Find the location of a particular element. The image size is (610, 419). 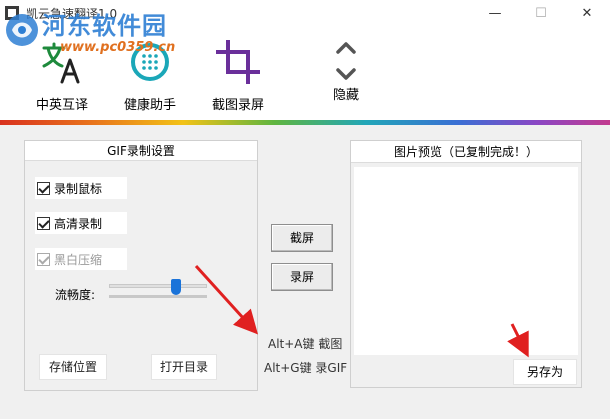

hd-record-checkbox: 高清录制 is located at coordinates (81, 223).